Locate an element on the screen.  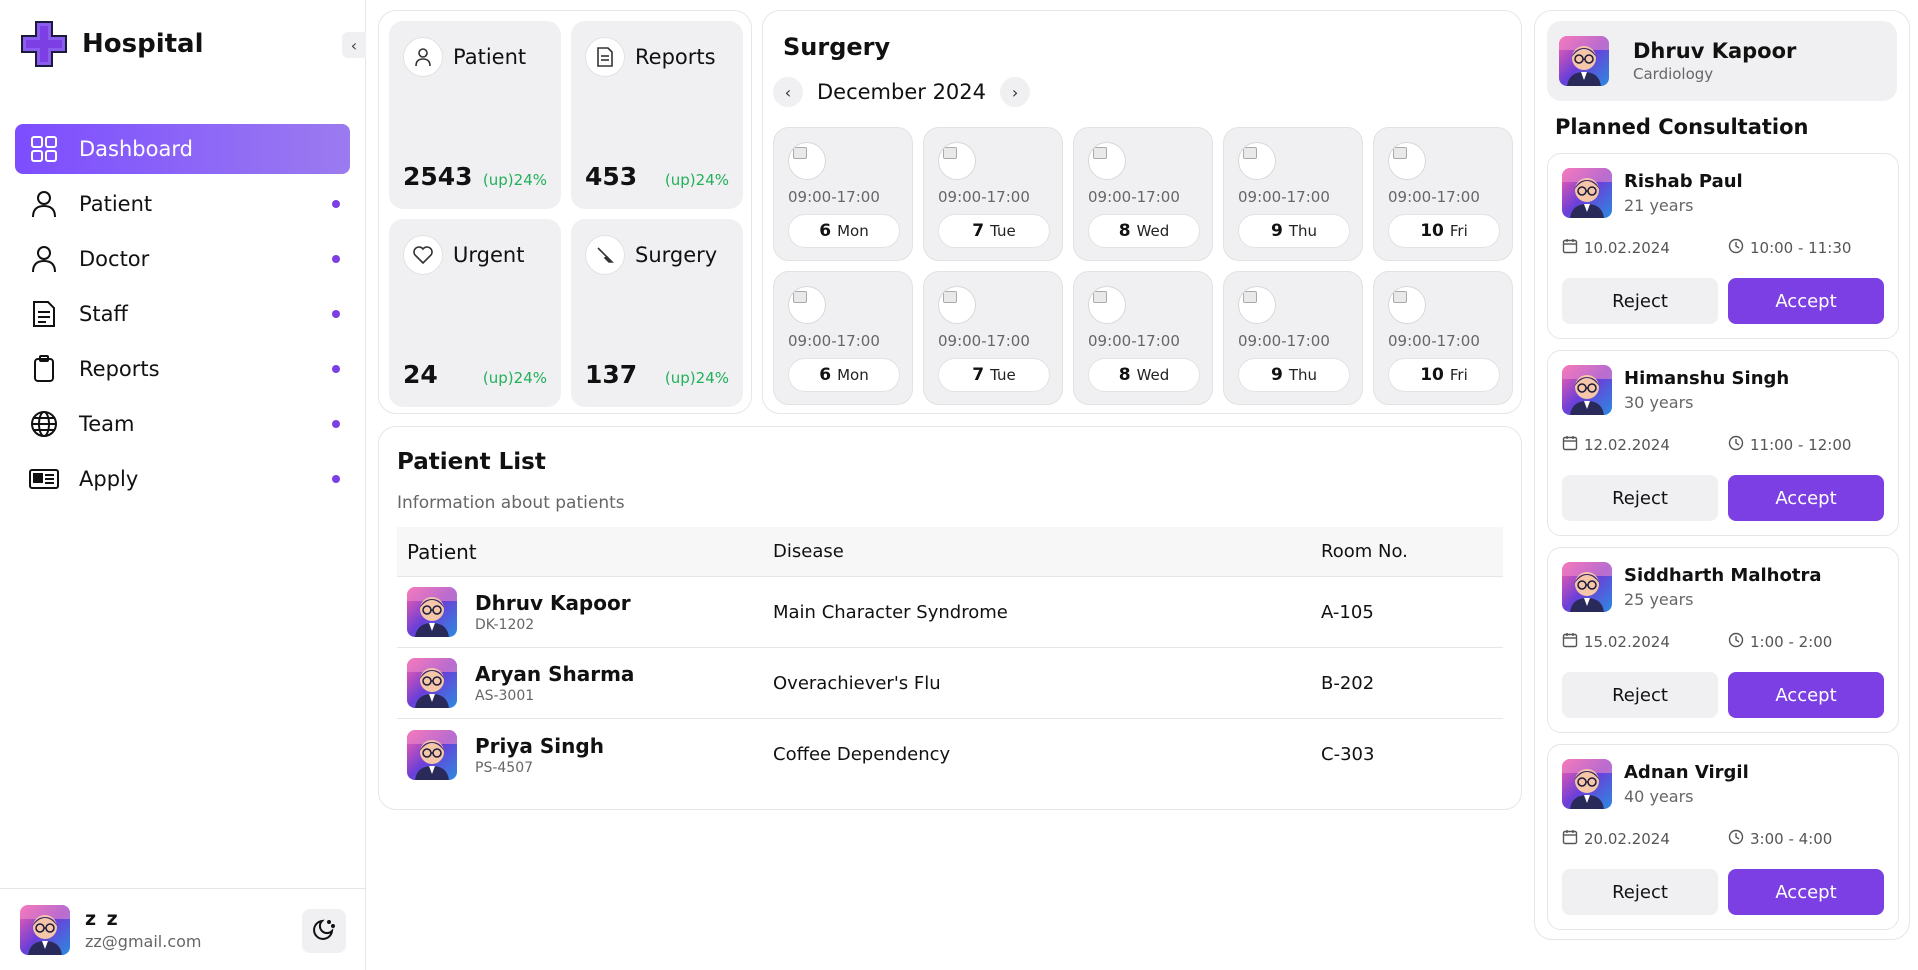
day-pill: 9 Thu is located at coordinates (1294, 375).